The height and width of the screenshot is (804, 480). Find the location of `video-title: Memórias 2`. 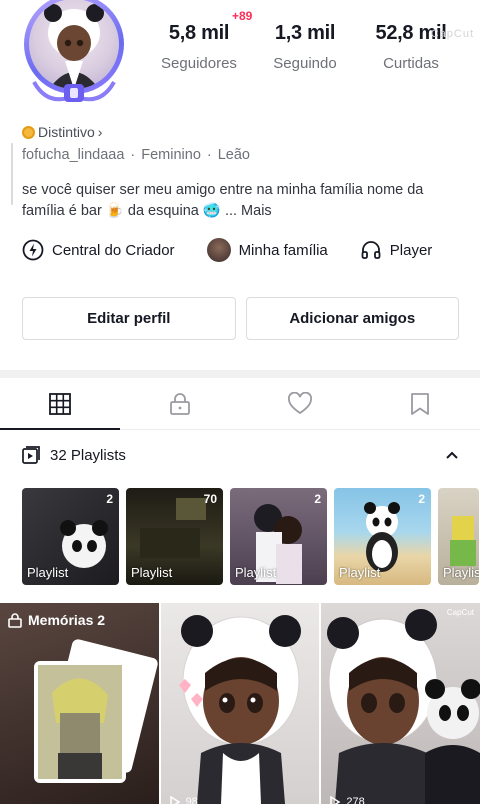

video-title: Memórias 2 is located at coordinates (56, 620).